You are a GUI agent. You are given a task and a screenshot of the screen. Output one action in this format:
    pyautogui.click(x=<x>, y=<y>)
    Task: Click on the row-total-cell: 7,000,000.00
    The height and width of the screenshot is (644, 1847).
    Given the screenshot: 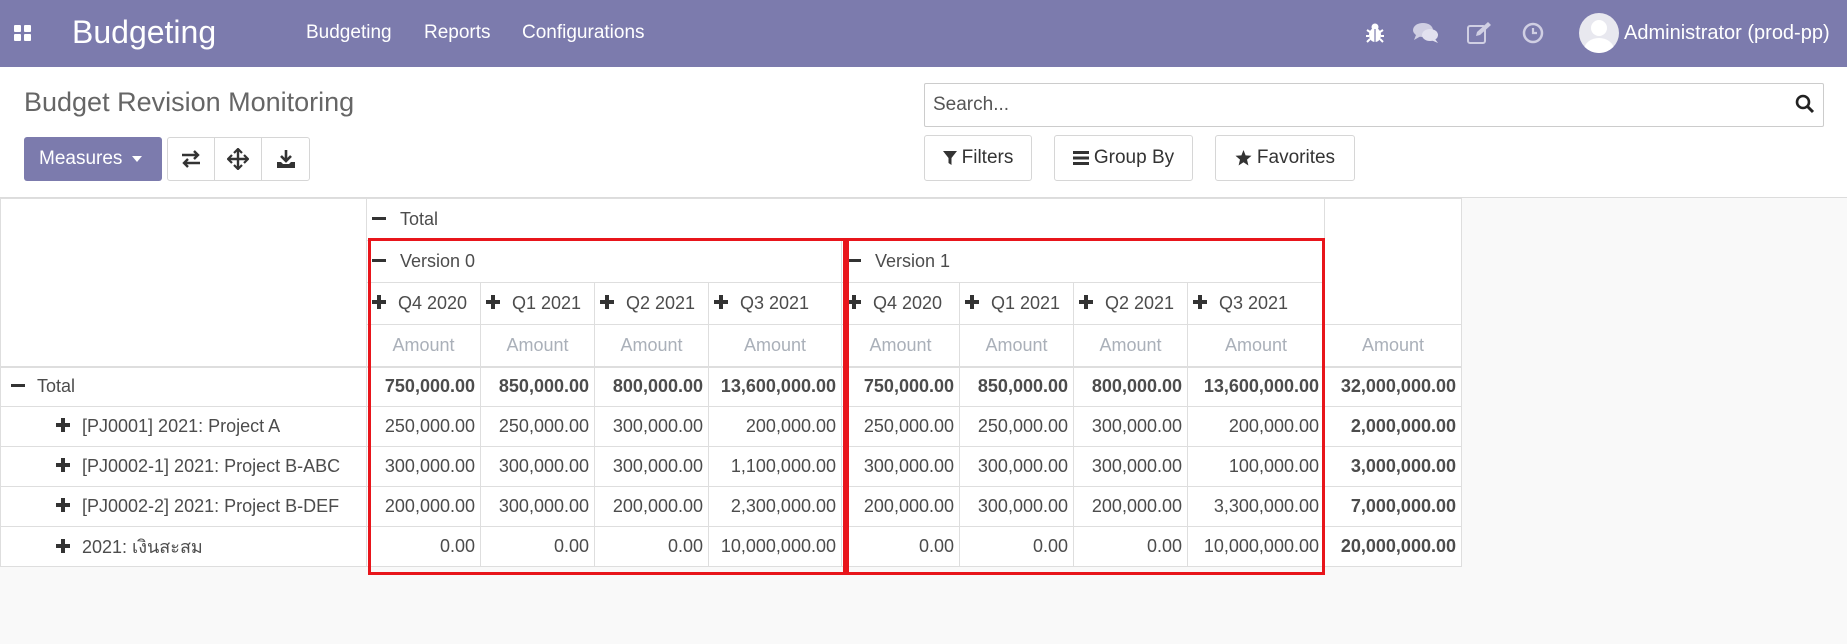 What is the action you would take?
    pyautogui.click(x=1393, y=506)
    